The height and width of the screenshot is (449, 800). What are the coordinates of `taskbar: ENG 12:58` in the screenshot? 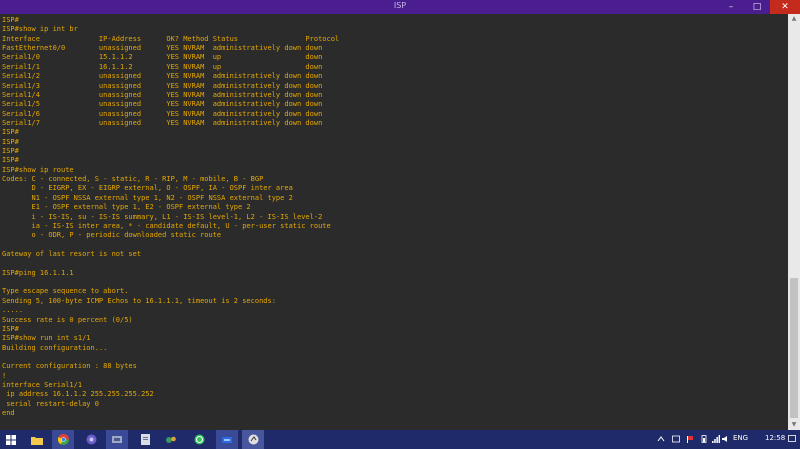 It's located at (400, 439).